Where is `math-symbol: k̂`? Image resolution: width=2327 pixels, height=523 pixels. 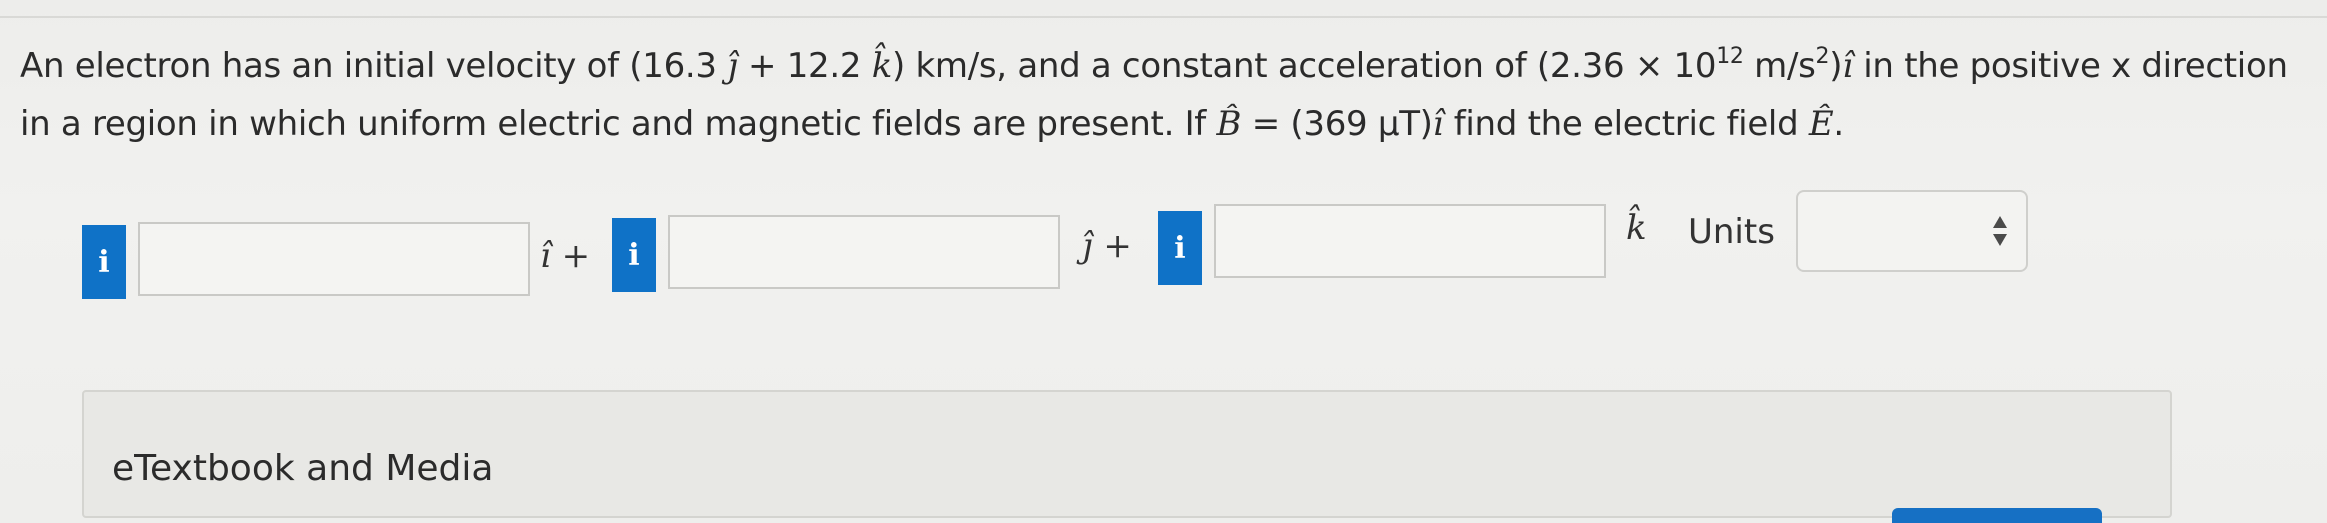
math-symbol: k̂ is located at coordinates (882, 66).